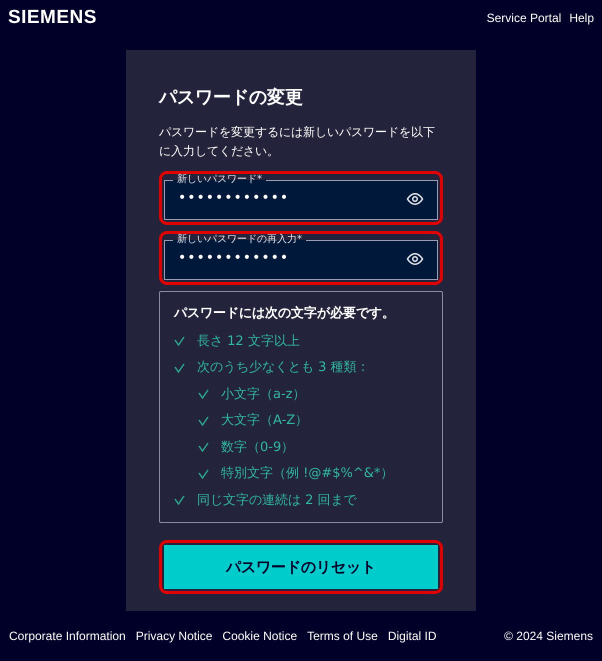 This screenshot has width=602, height=661. Describe the element at coordinates (524, 18) in the screenshot. I see `header-link: Service Portal` at that location.